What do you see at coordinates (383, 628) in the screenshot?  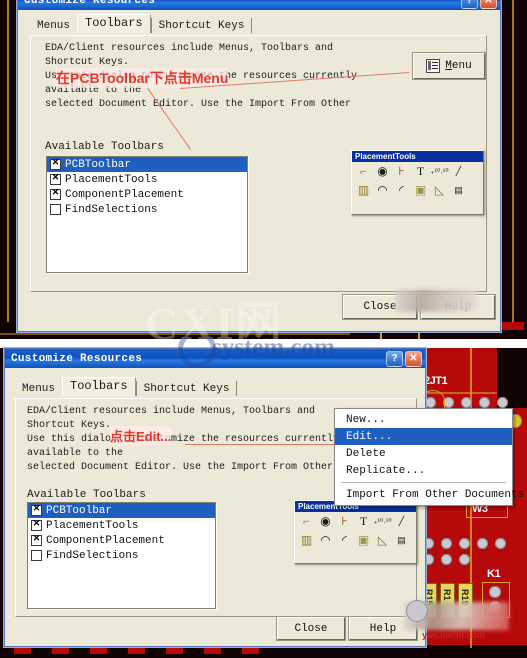 I see `help-button-label-bottom: Help` at bounding box center [383, 628].